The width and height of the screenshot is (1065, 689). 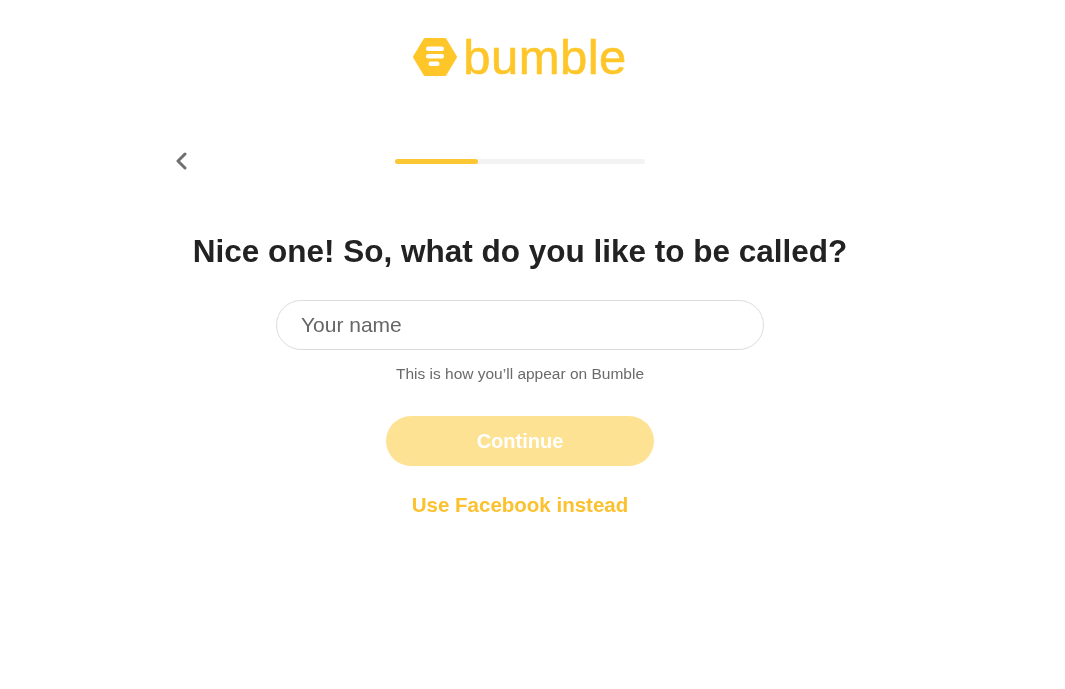 I want to click on facebook-link: Use Facebook instead, so click(x=520, y=505).